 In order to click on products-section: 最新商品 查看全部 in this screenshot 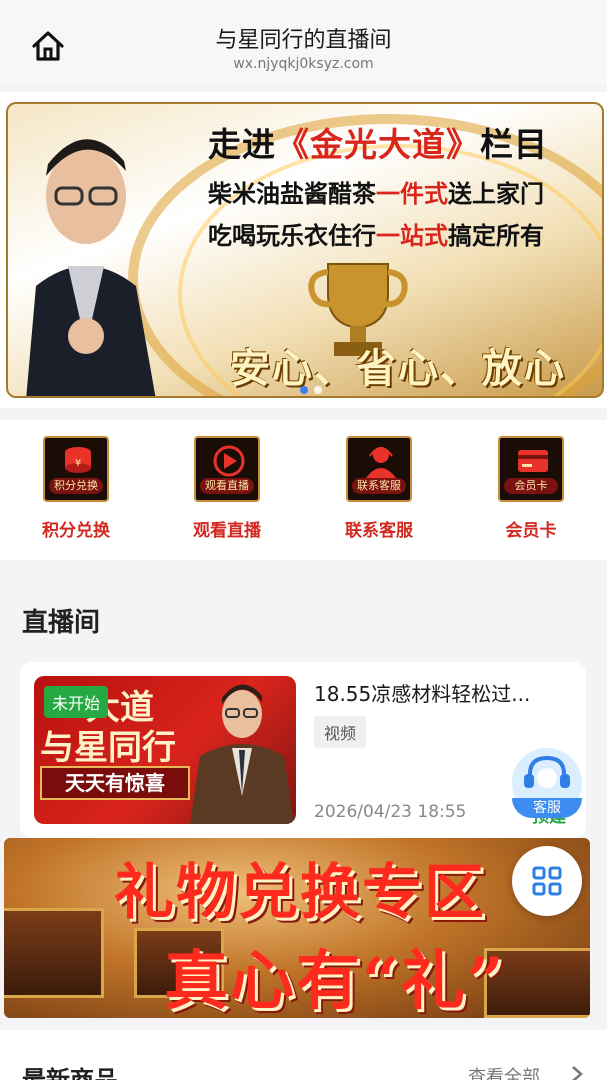, I will do `click(303, 1055)`.